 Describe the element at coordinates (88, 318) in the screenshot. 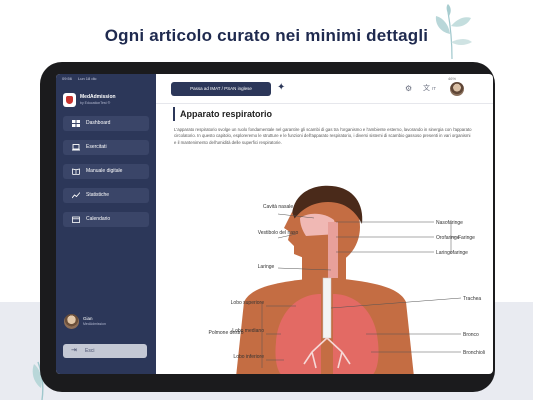

I see `user-name: Gian` at that location.